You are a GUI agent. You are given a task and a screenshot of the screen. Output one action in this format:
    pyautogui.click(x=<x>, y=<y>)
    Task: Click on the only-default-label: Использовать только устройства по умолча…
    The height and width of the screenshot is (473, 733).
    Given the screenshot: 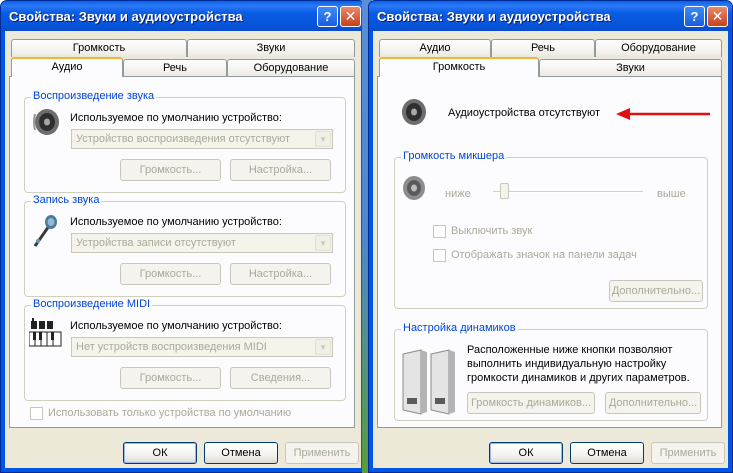 What is the action you would take?
    pyautogui.click(x=170, y=413)
    